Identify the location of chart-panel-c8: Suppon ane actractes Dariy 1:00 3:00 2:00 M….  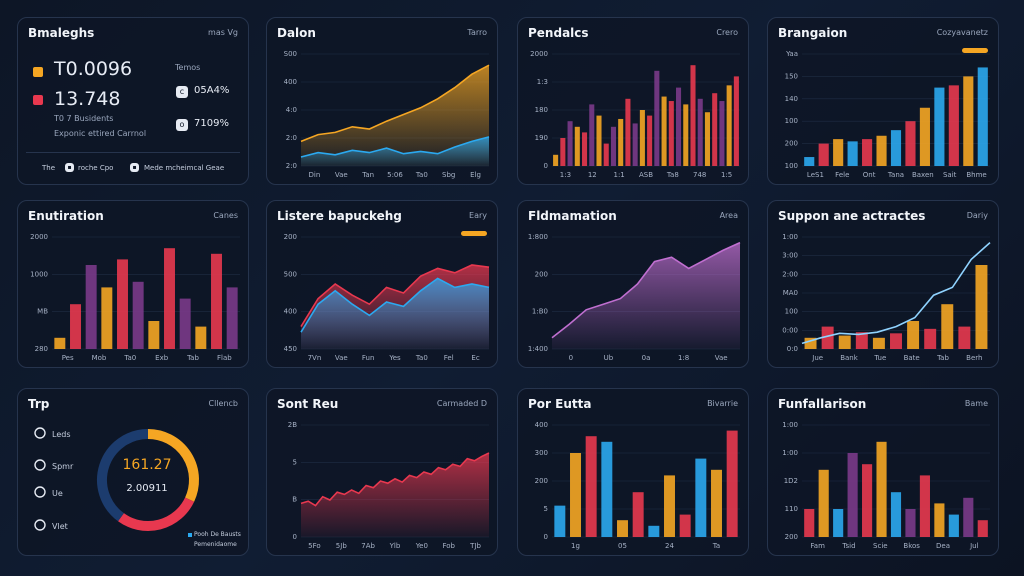
(883, 284).